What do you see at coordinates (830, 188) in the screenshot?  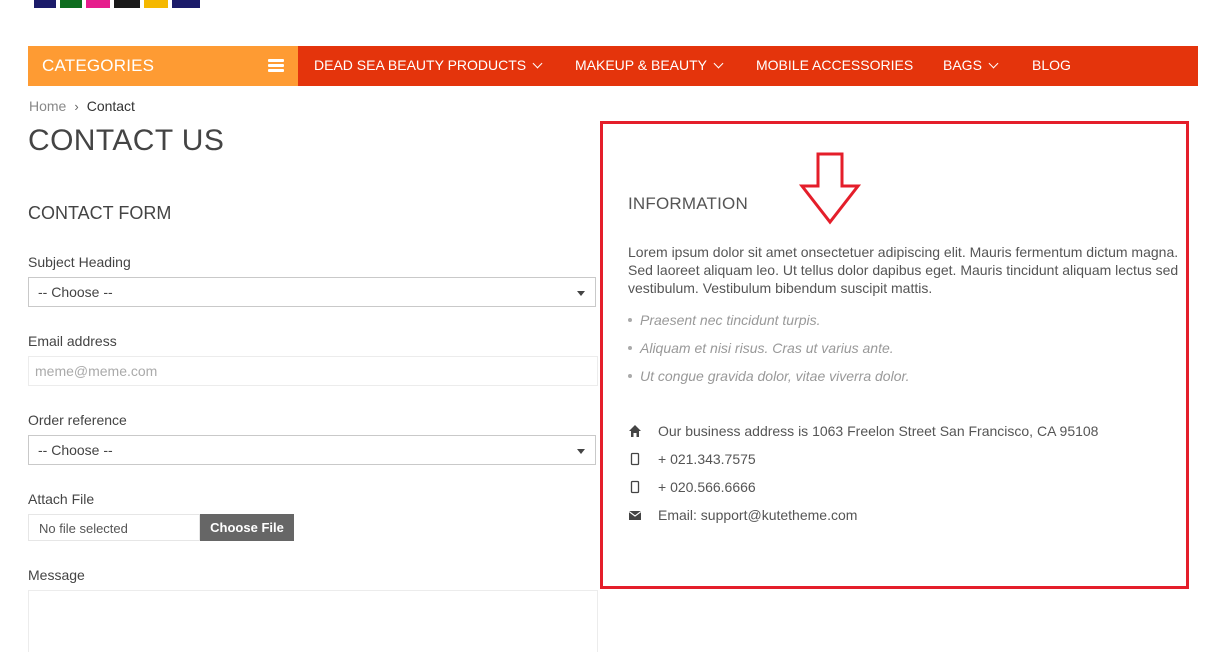 I see `down-arrow-icon` at bounding box center [830, 188].